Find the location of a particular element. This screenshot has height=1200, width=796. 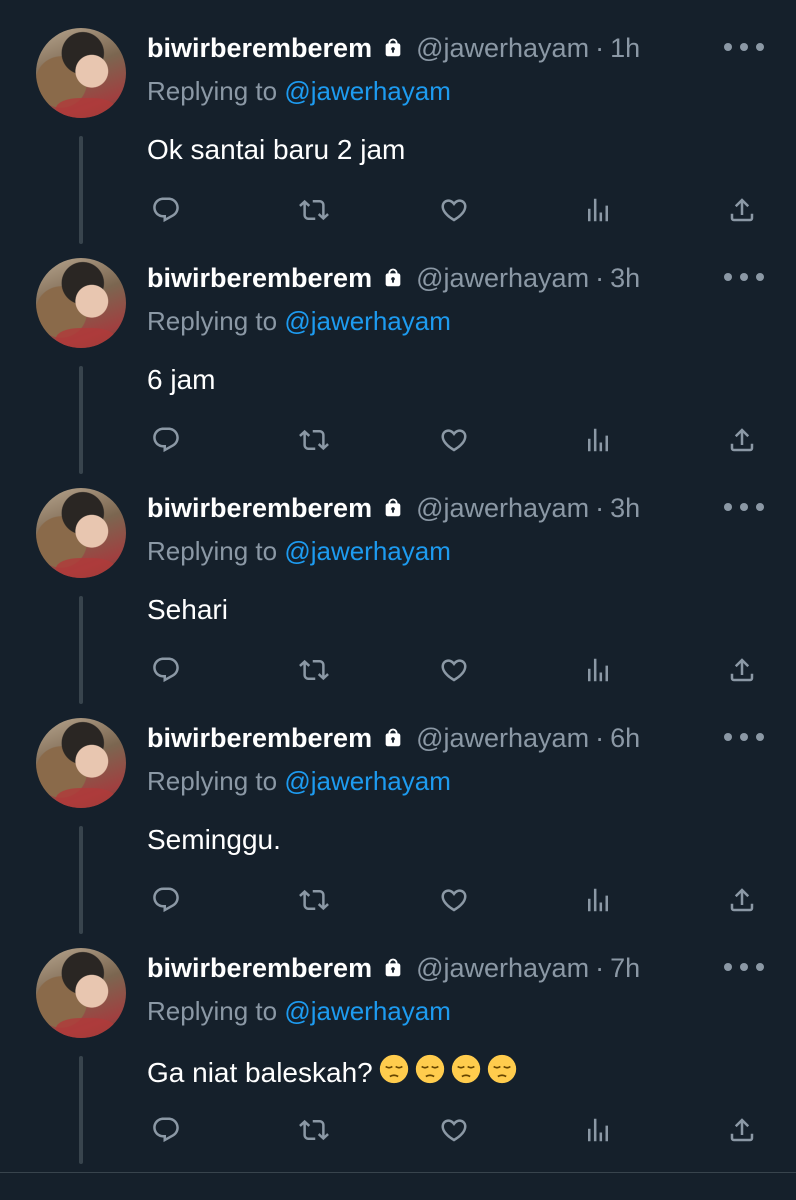

reply-icon is located at coordinates (166, 440).